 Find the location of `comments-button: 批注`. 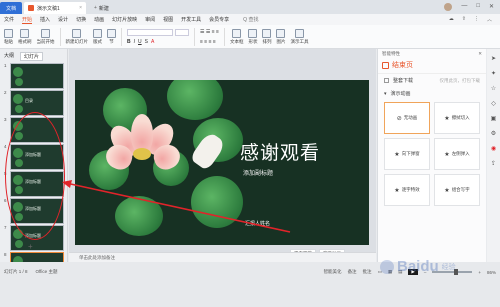

comments-button: 批注 is located at coordinates (367, 272).